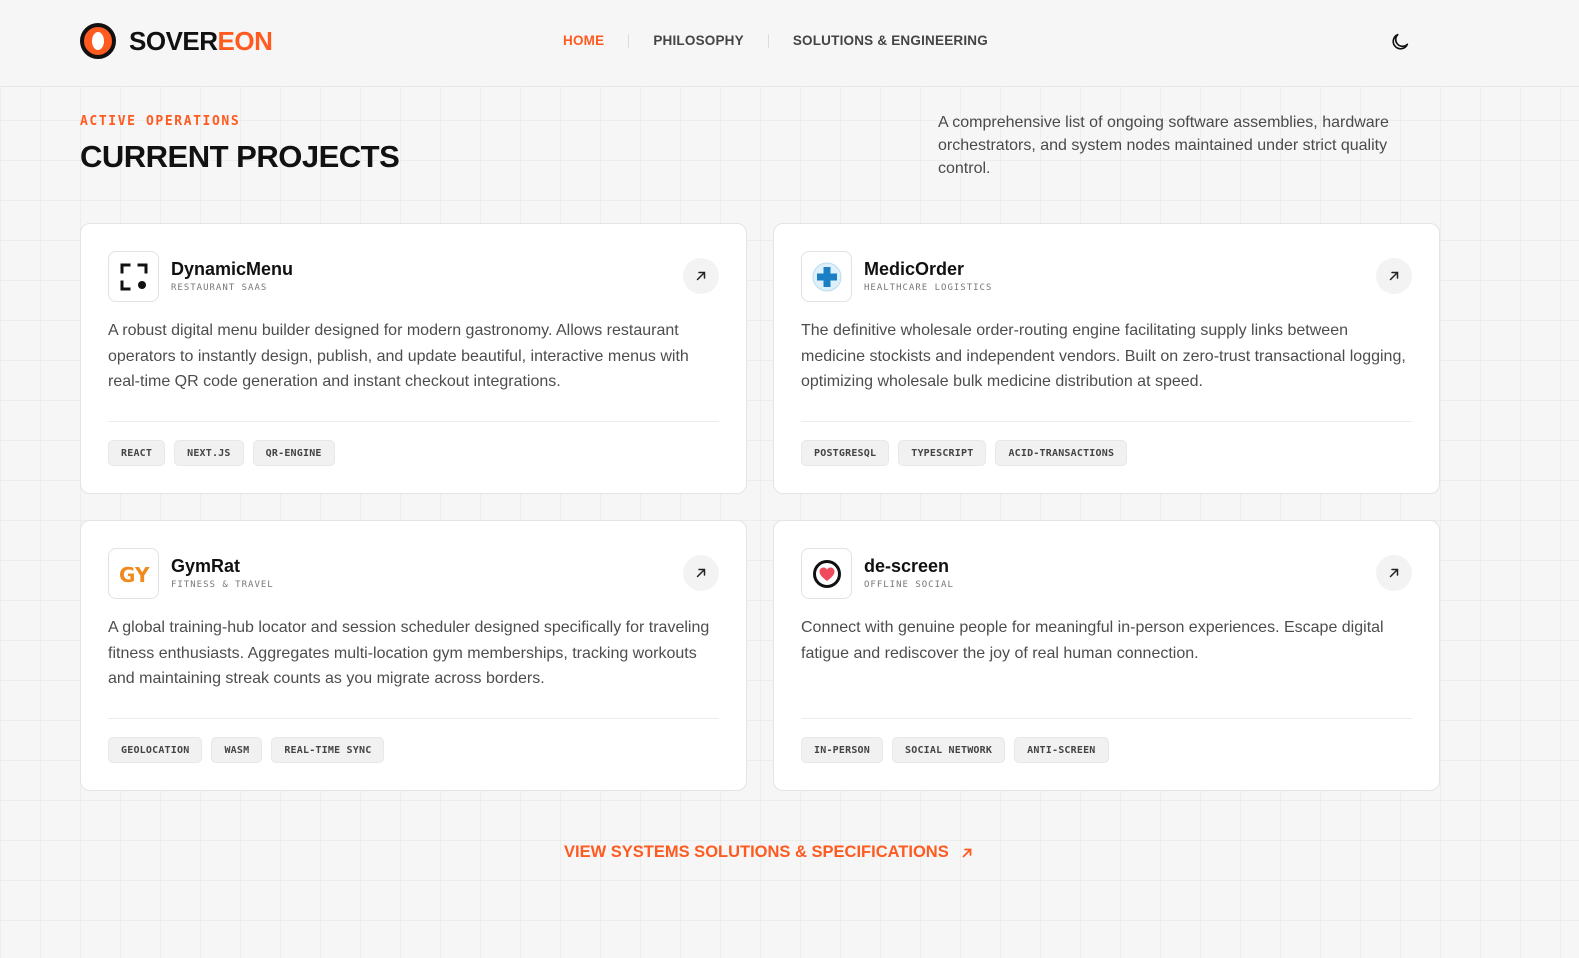 Image resolution: width=1579 pixels, height=958 pixels. What do you see at coordinates (842, 750) in the screenshot?
I see `tech-tag: IN-PERSON` at bounding box center [842, 750].